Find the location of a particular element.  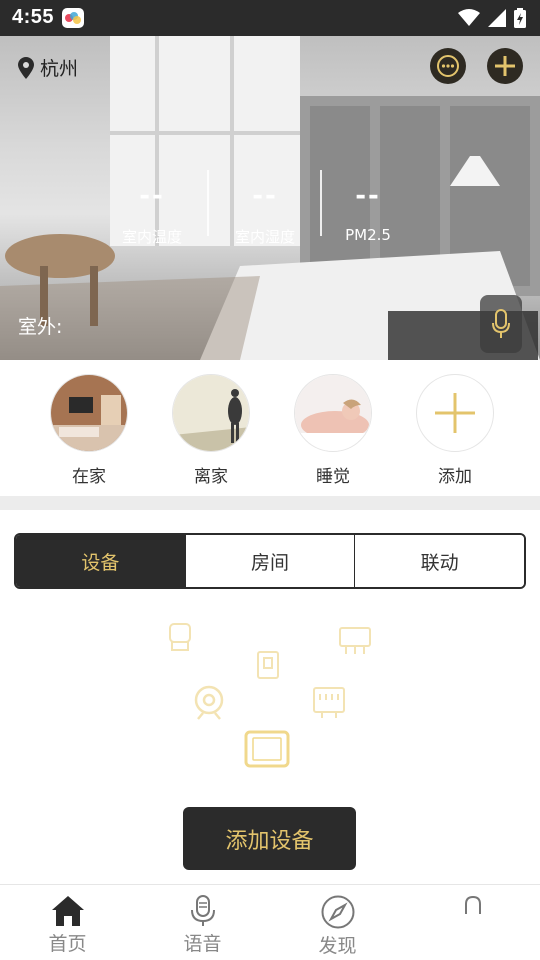

lamp-device-icon is located at coordinates (180, 637).